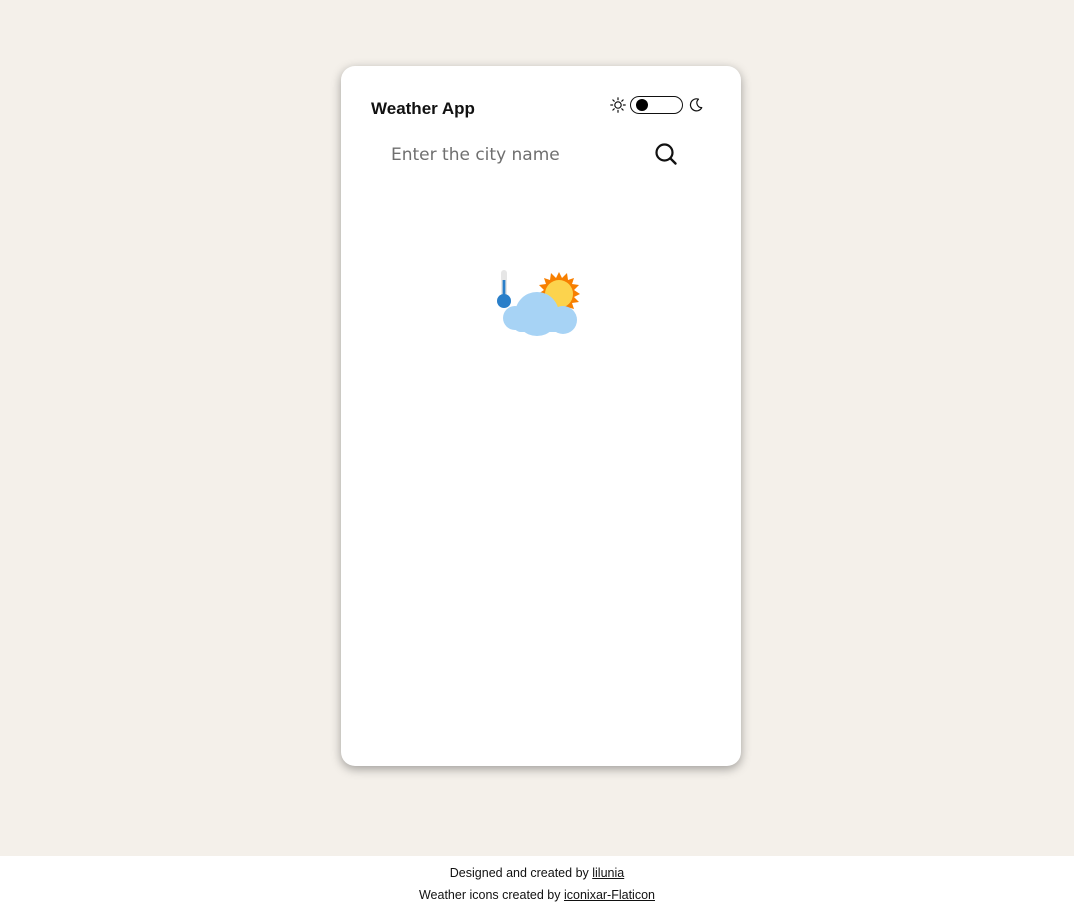  I want to click on footer-credit: Designed and created by lilunia, so click(537, 873).